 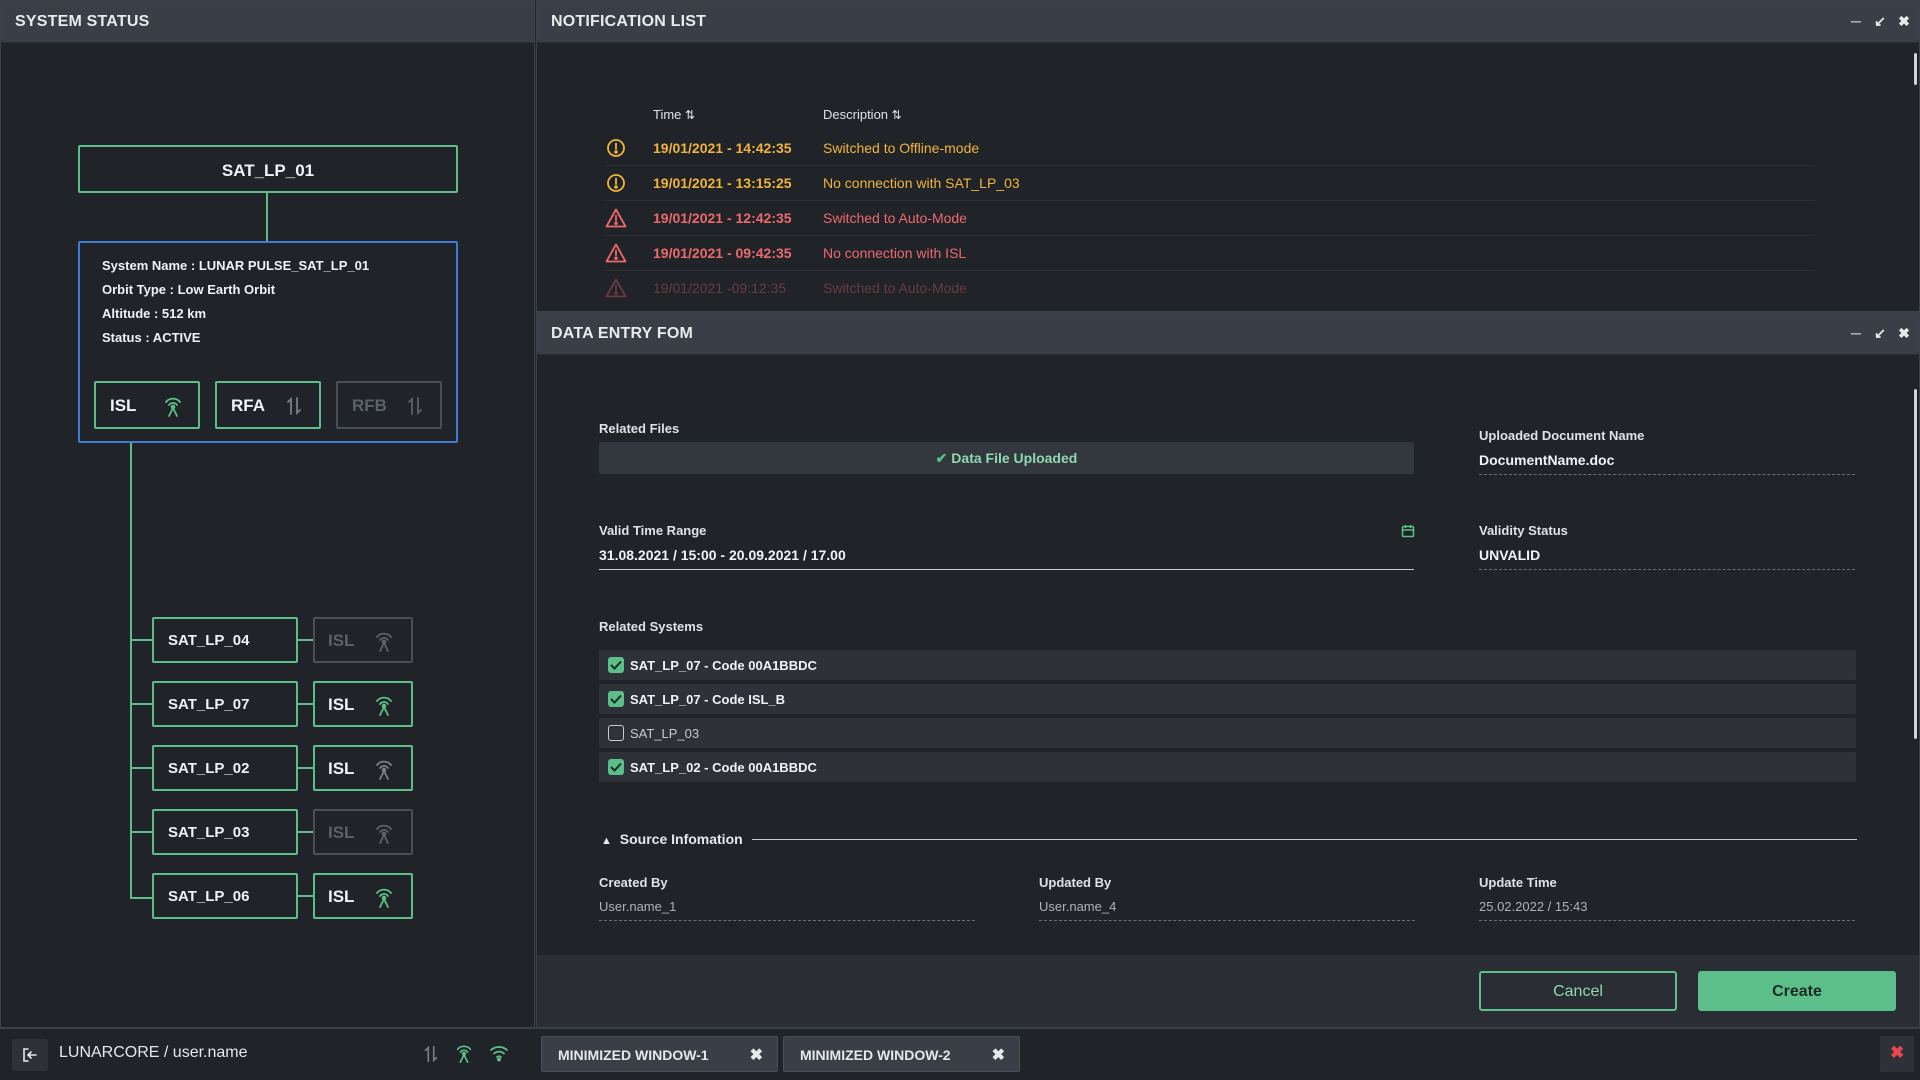 What do you see at coordinates (895, 288) in the screenshot?
I see `notification-description: Switched to Auto-Mode` at bounding box center [895, 288].